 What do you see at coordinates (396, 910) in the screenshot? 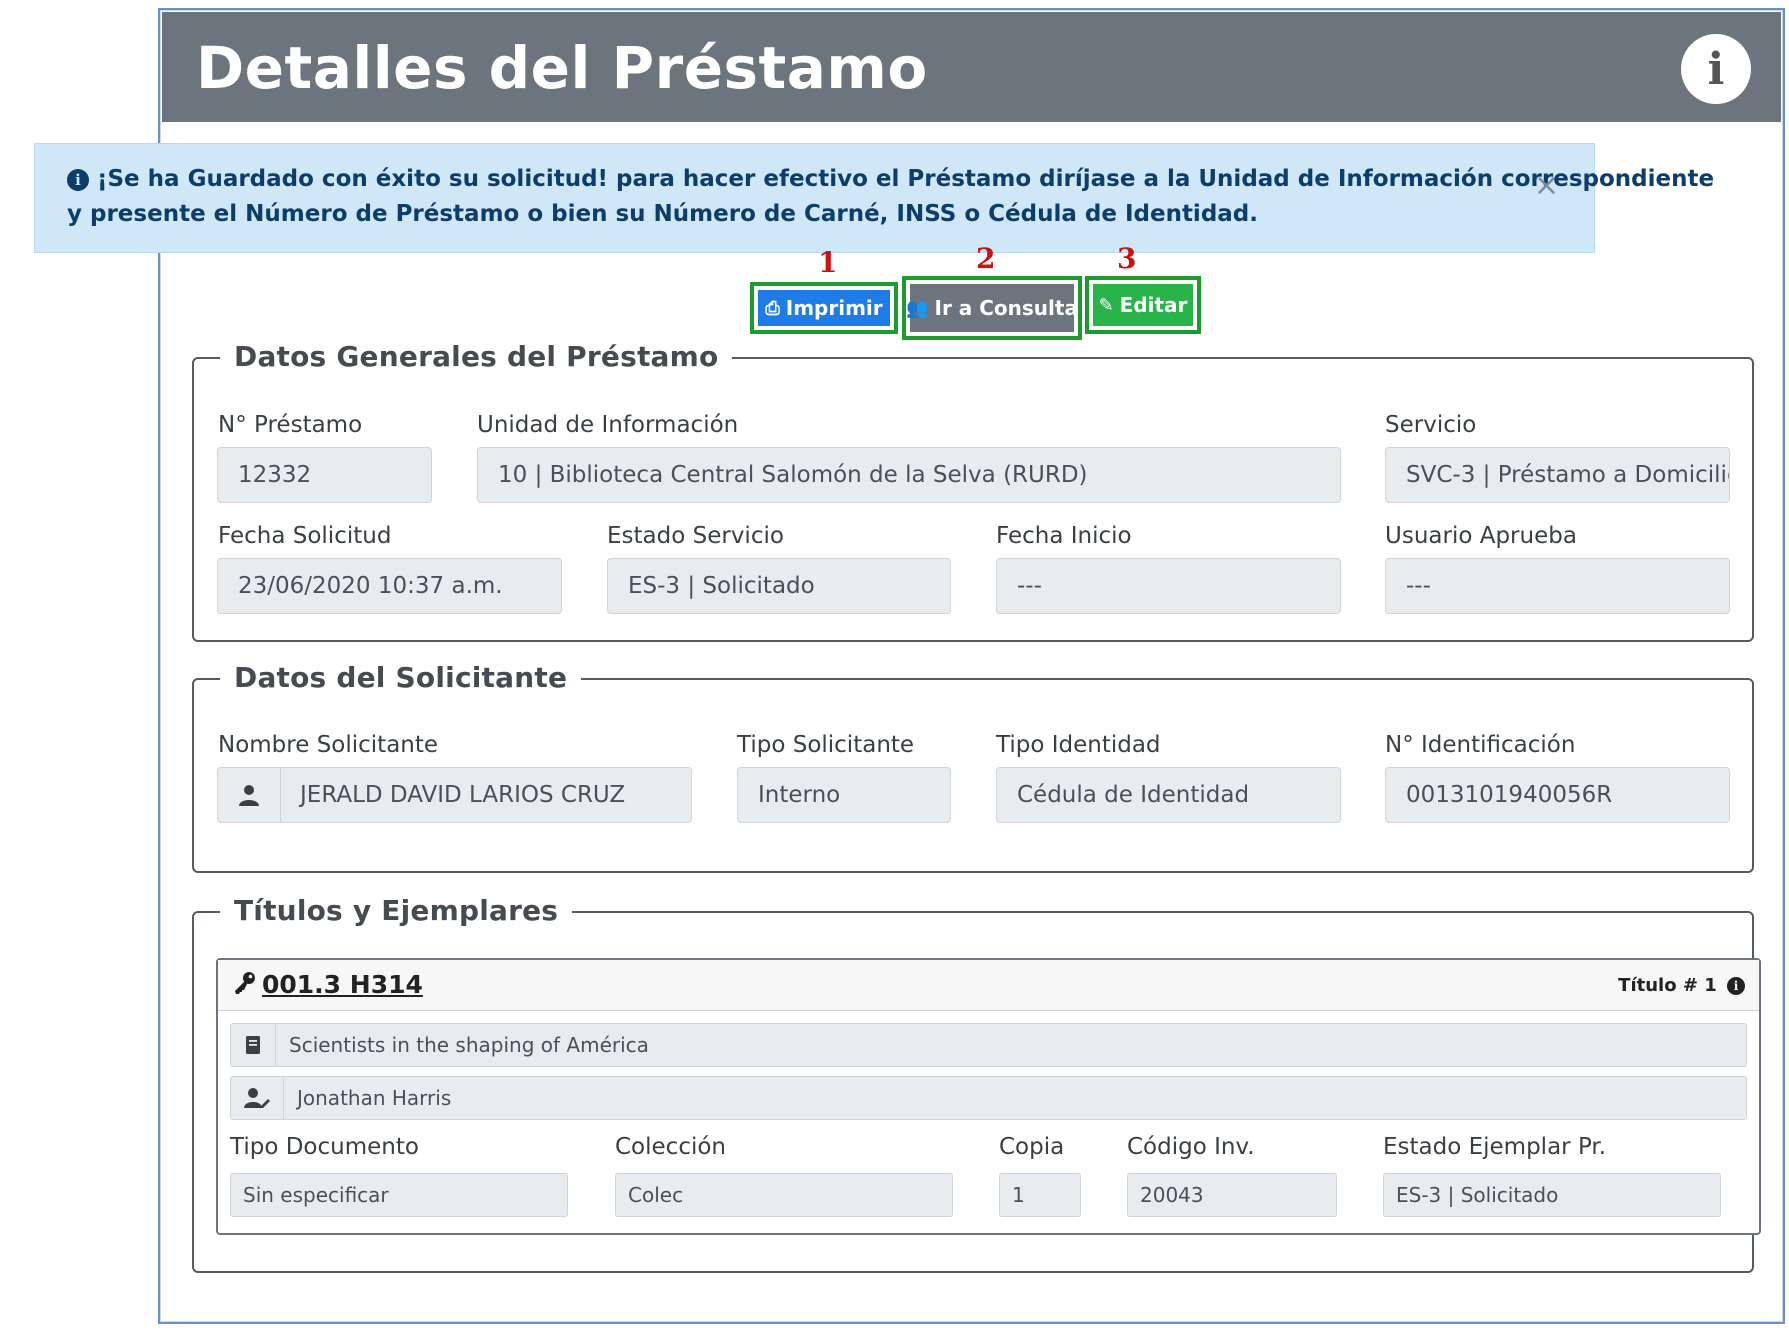
I see `titulos-legend: Títulos y Ejemplares` at bounding box center [396, 910].